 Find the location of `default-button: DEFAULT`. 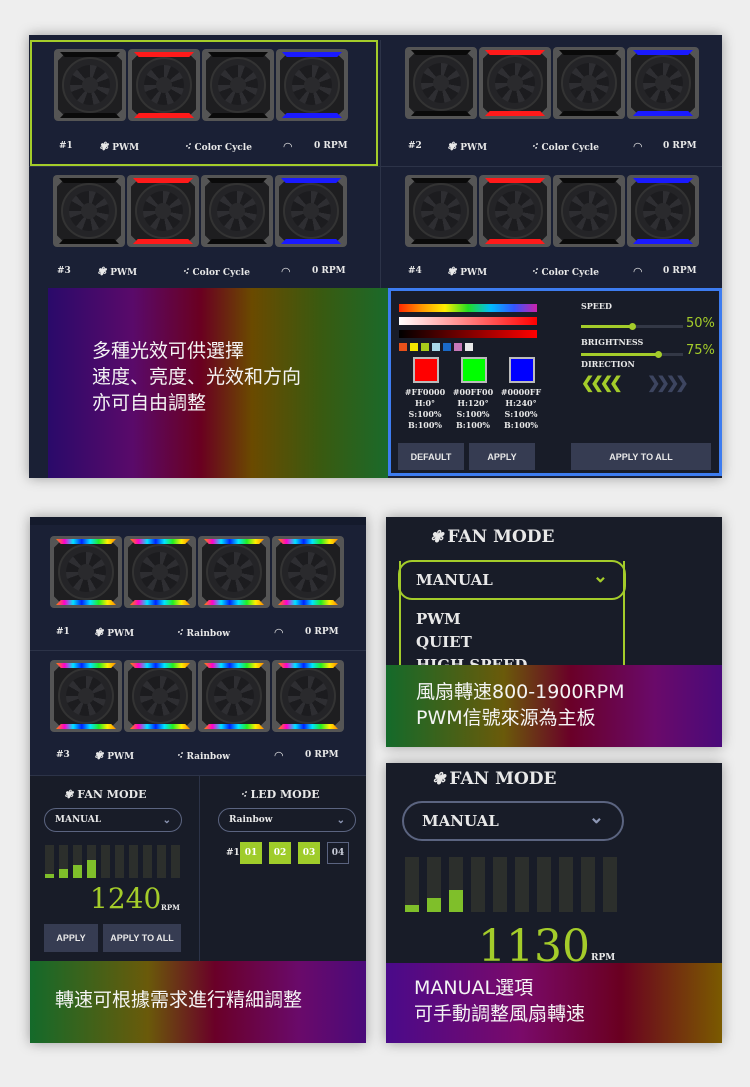

default-button: DEFAULT is located at coordinates (431, 456).